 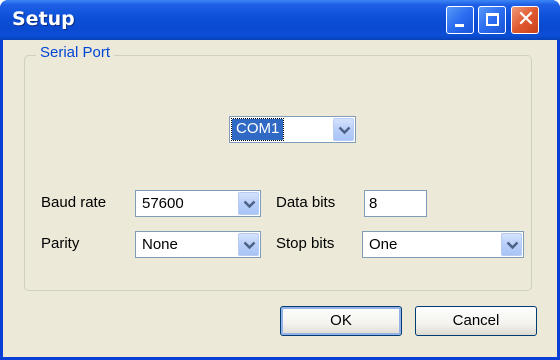 I want to click on window-title: Setup, so click(x=43, y=19).